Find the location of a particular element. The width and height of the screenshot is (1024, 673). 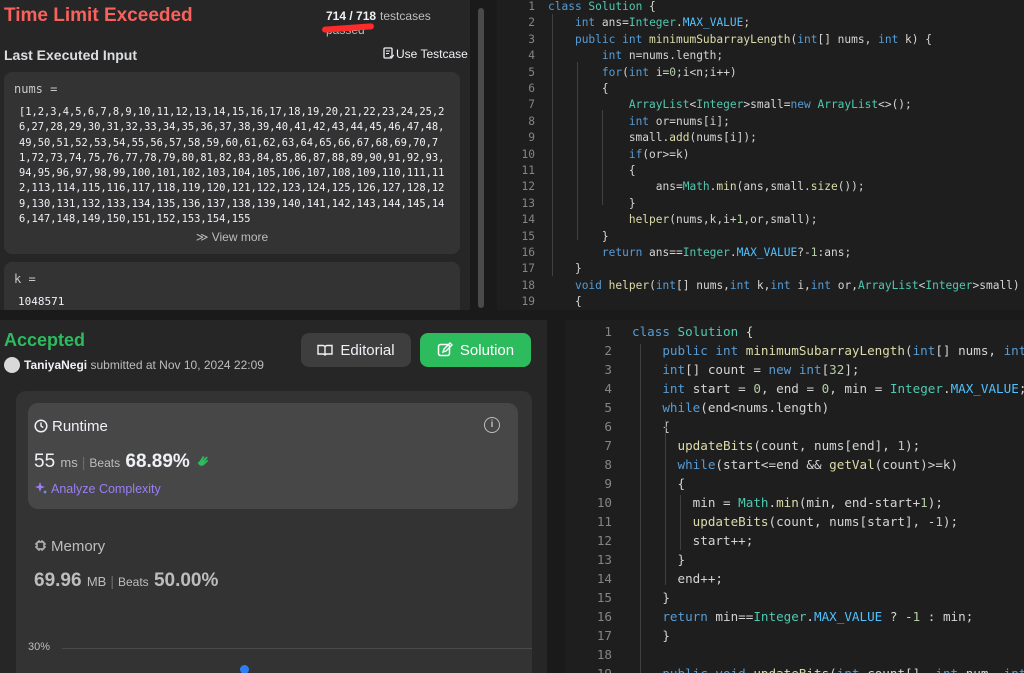

code-line: 11 updateBits(count, nums[start], -1); is located at coordinates (761, 521).